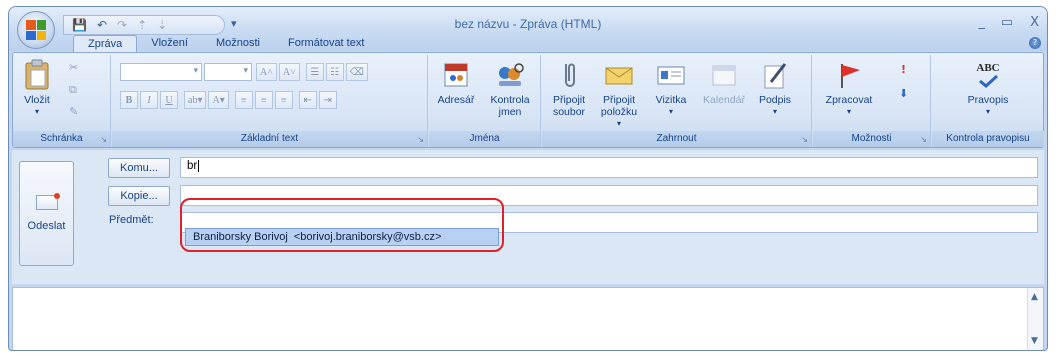 This screenshot has height=356, width=1056. Describe the element at coordinates (1035, 319) in the screenshot. I see `vertical-scrollbar: ▲ ▼` at that location.